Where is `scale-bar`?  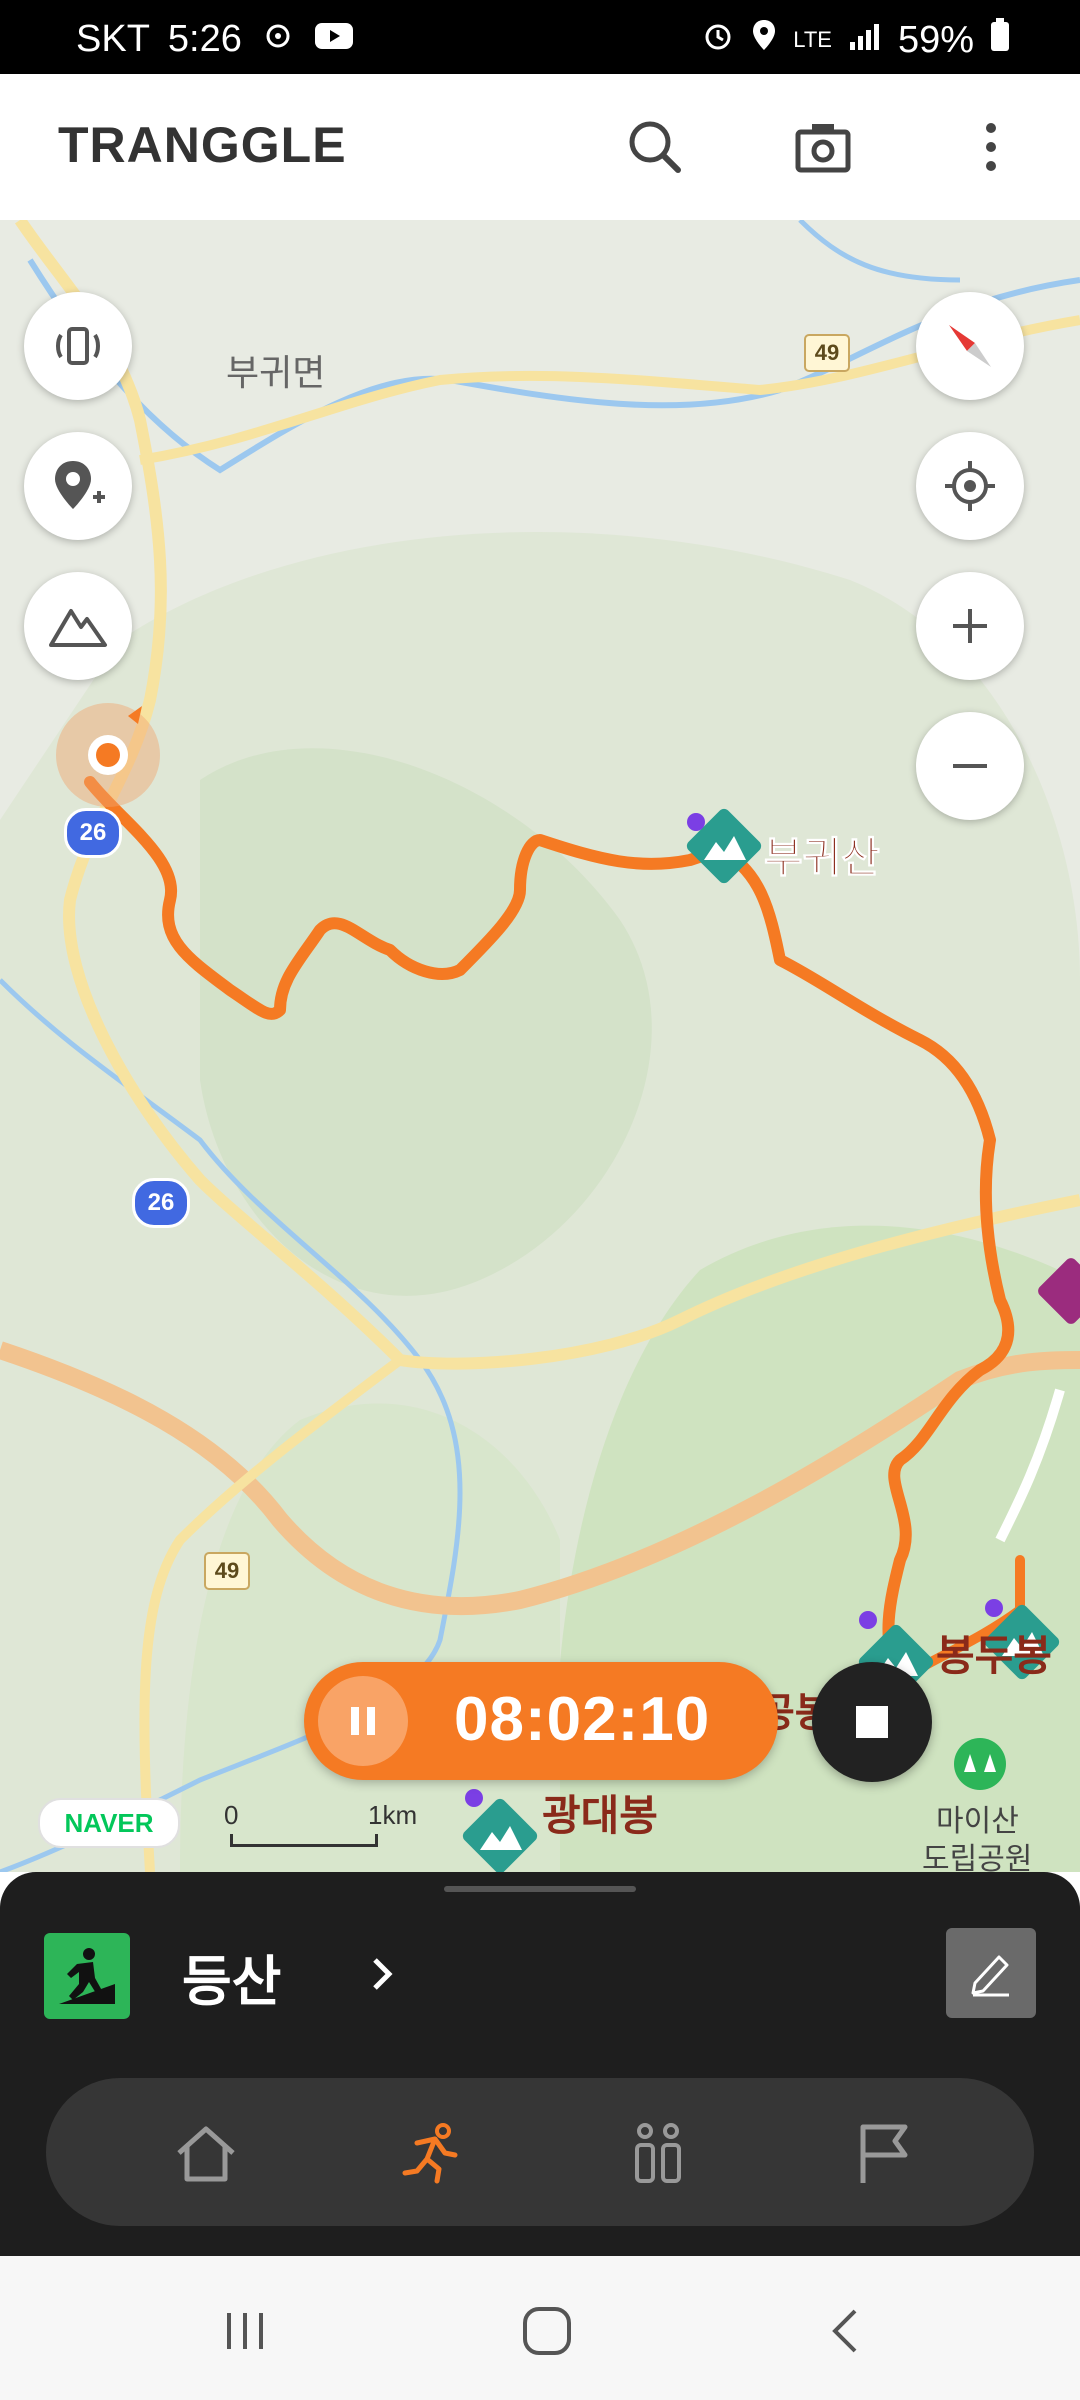
scale-bar is located at coordinates (304, 1840).